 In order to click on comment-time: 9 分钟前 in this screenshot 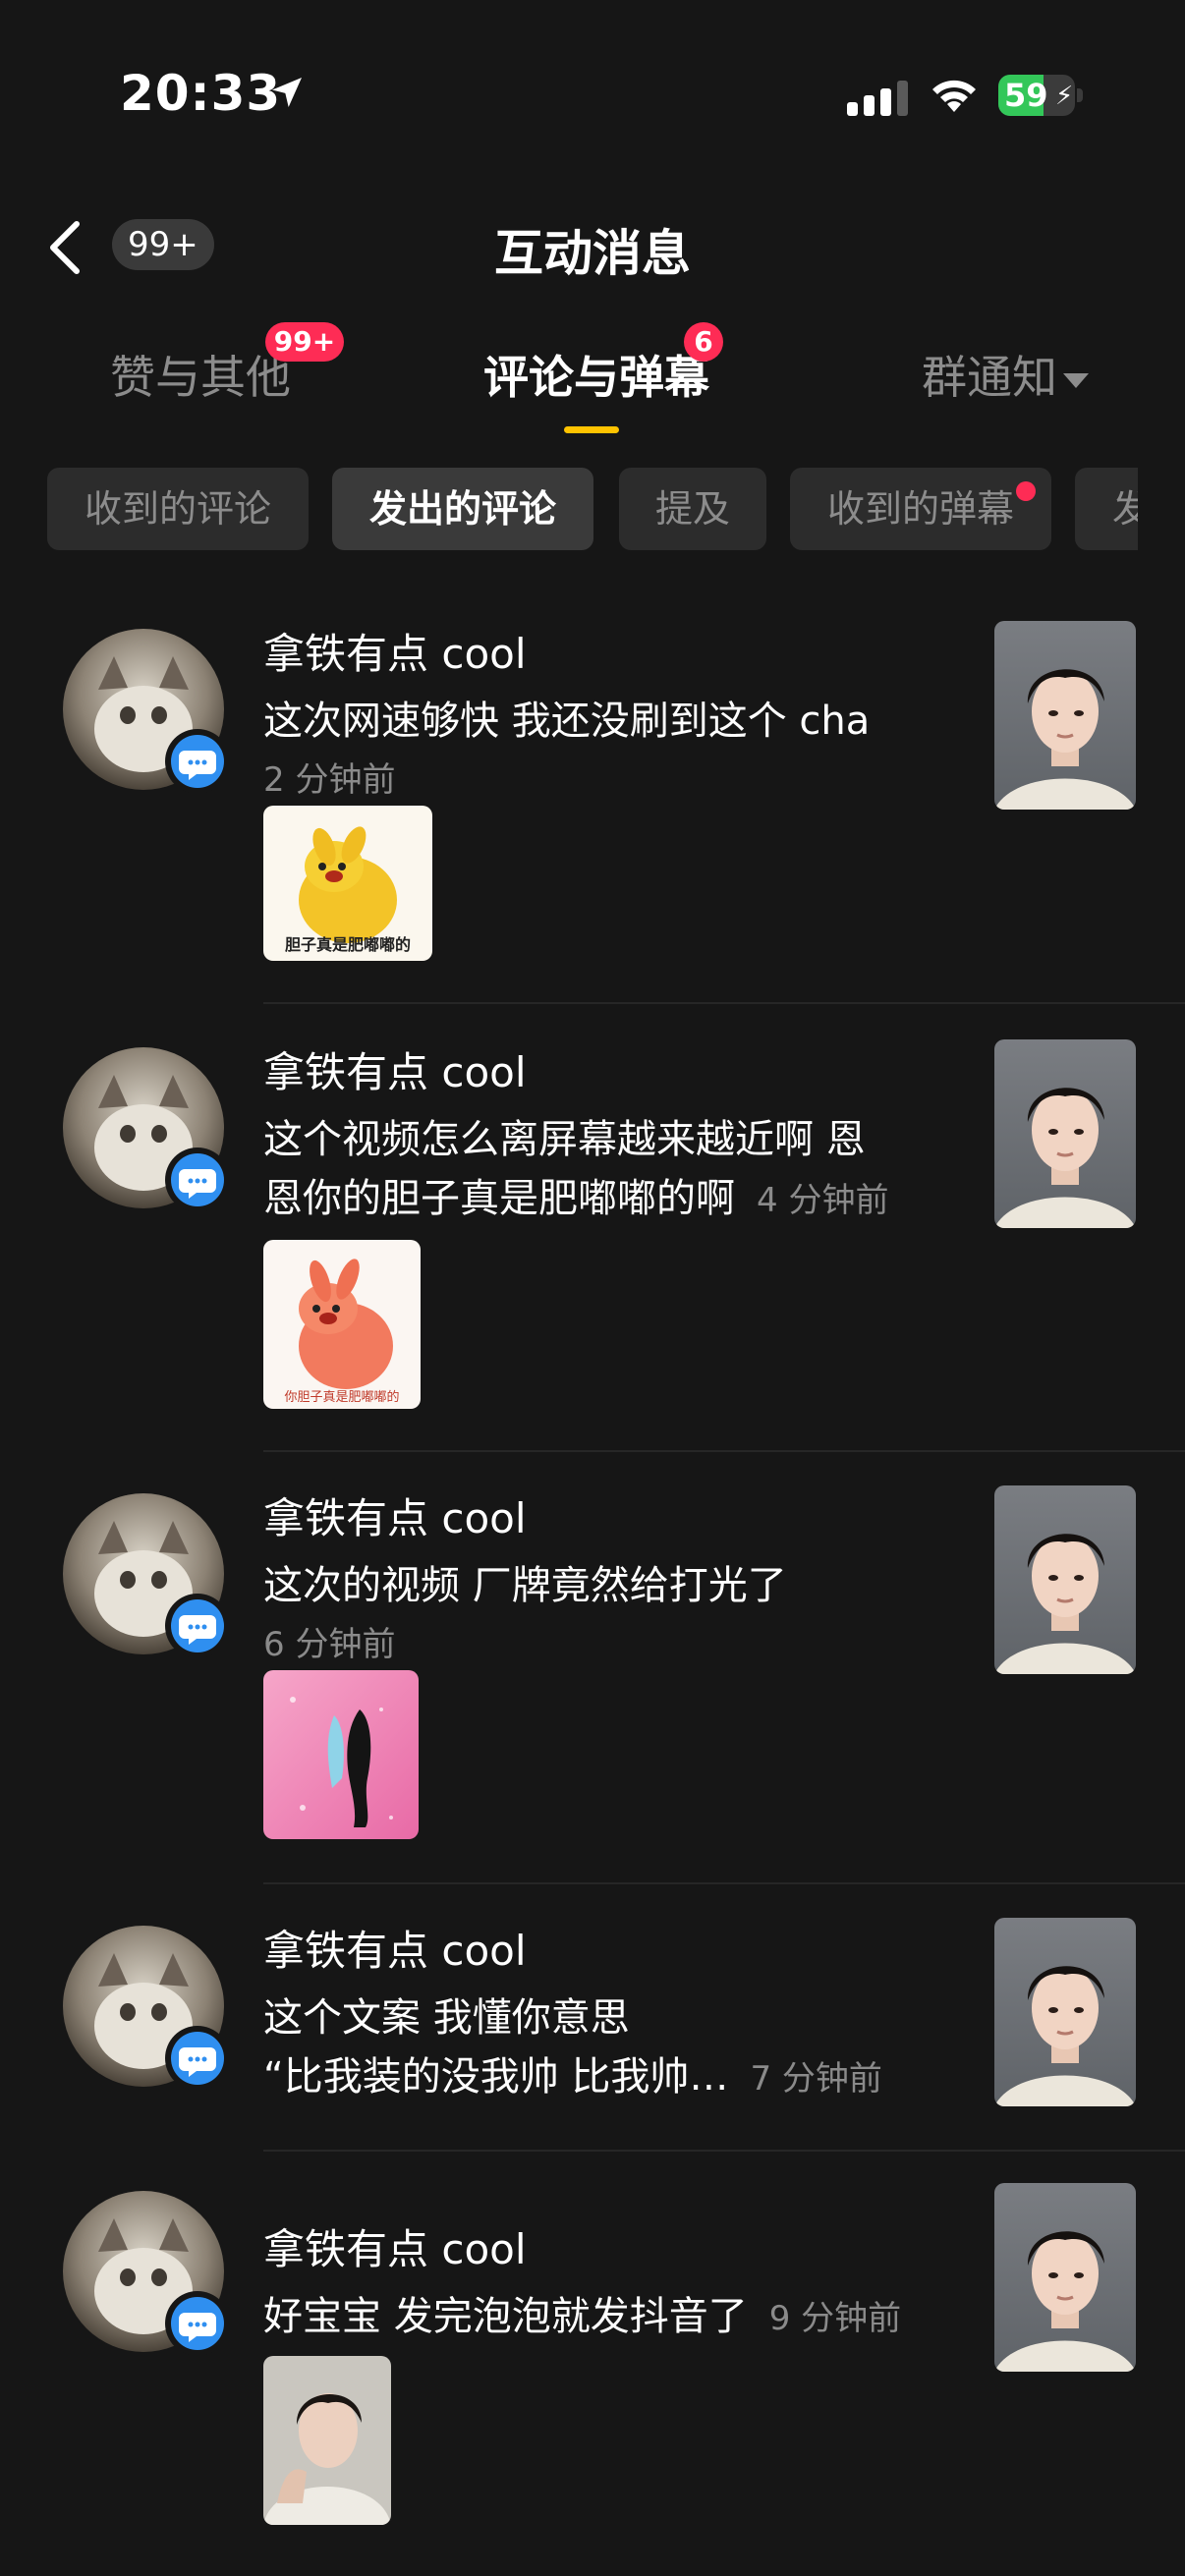, I will do `click(835, 2318)`.